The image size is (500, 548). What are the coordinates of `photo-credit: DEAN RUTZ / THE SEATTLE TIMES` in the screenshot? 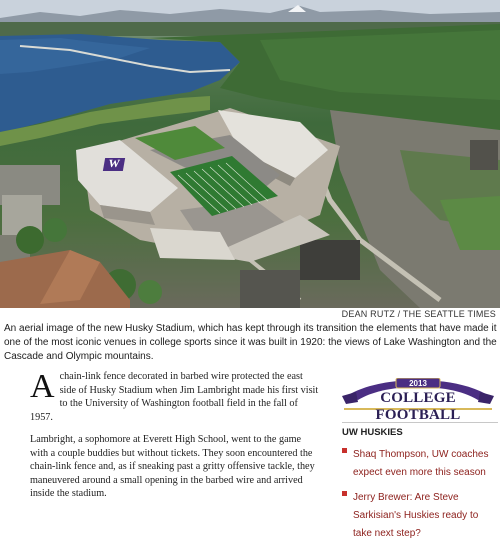 It's located at (418, 314).